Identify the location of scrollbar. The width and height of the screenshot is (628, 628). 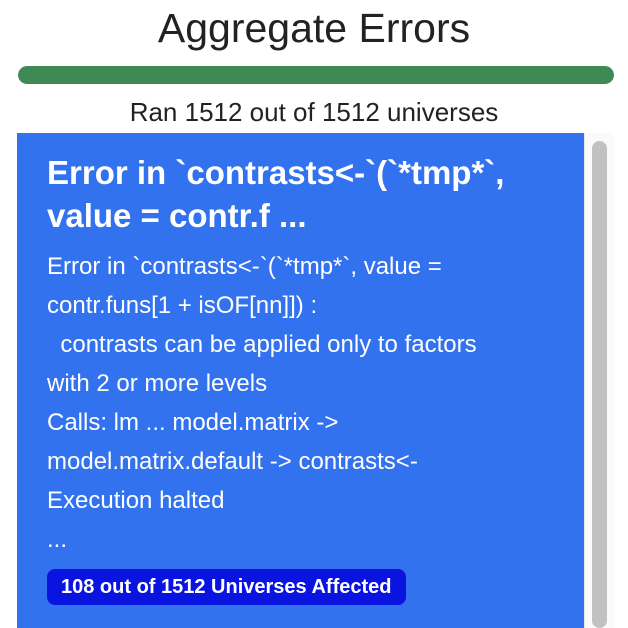
(599, 380).